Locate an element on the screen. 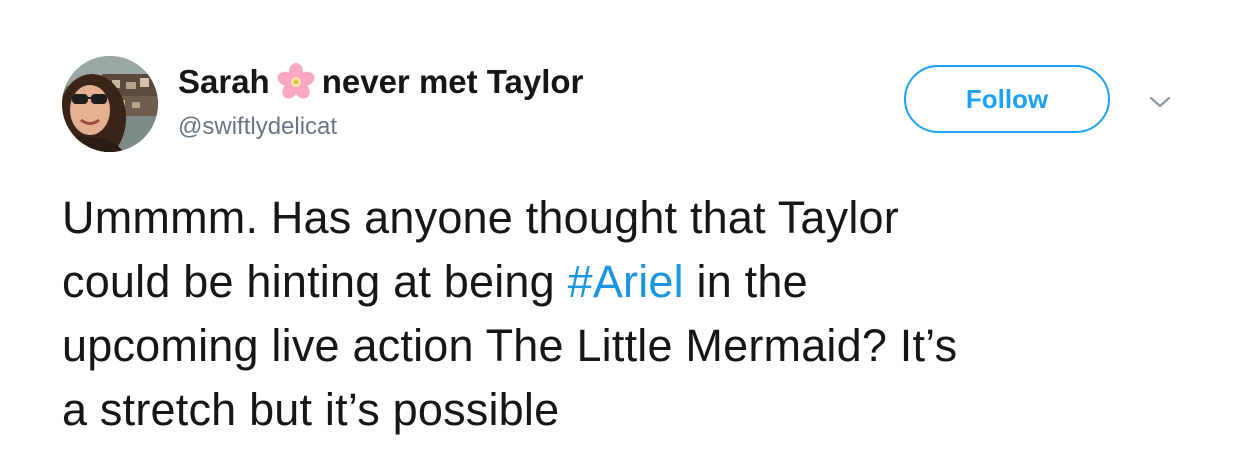 The height and width of the screenshot is (476, 1252). tweet-text-line-2: could be hinting at being #Ariel in the is located at coordinates (637, 282).